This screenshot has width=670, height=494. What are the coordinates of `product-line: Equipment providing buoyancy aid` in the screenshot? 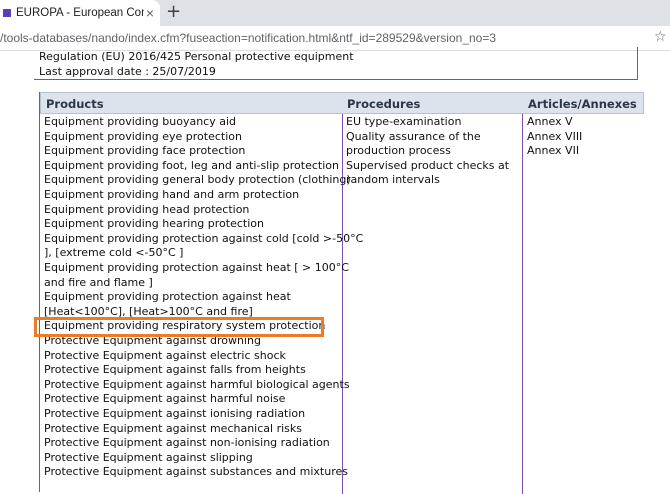 It's located at (140, 121).